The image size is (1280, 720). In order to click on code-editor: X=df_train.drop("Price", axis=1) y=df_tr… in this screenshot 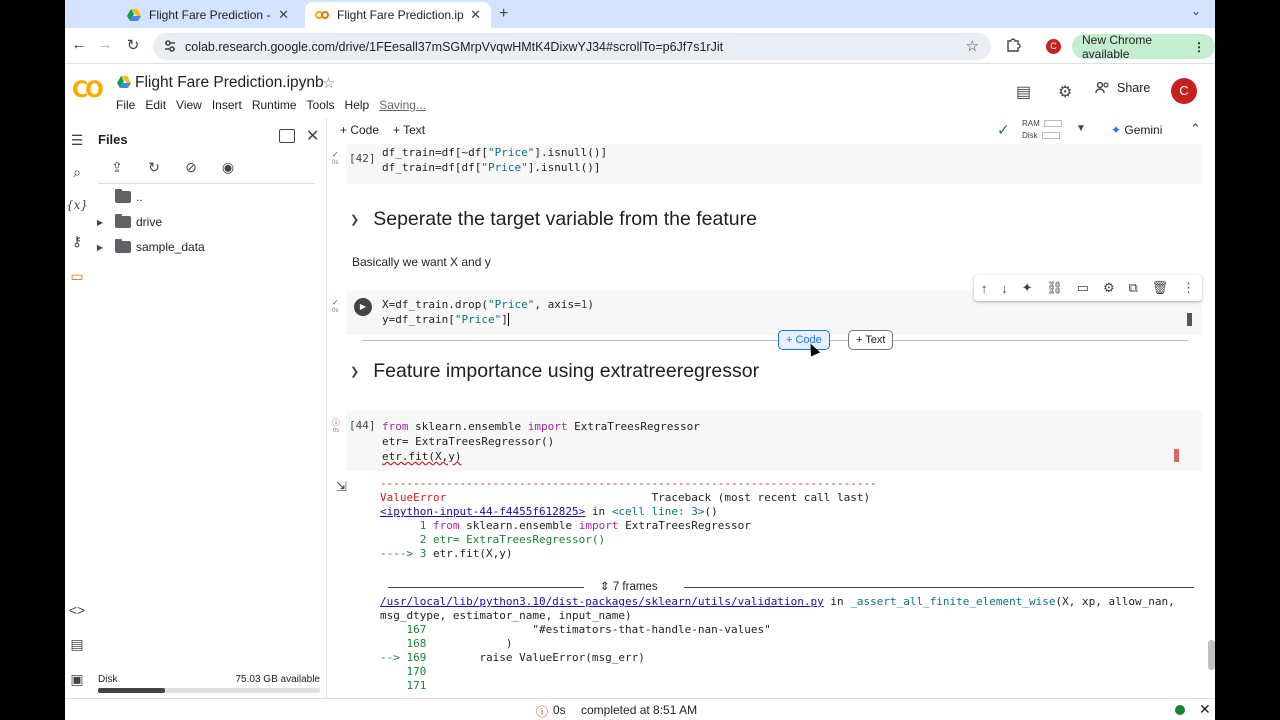, I will do `click(488, 312)`.